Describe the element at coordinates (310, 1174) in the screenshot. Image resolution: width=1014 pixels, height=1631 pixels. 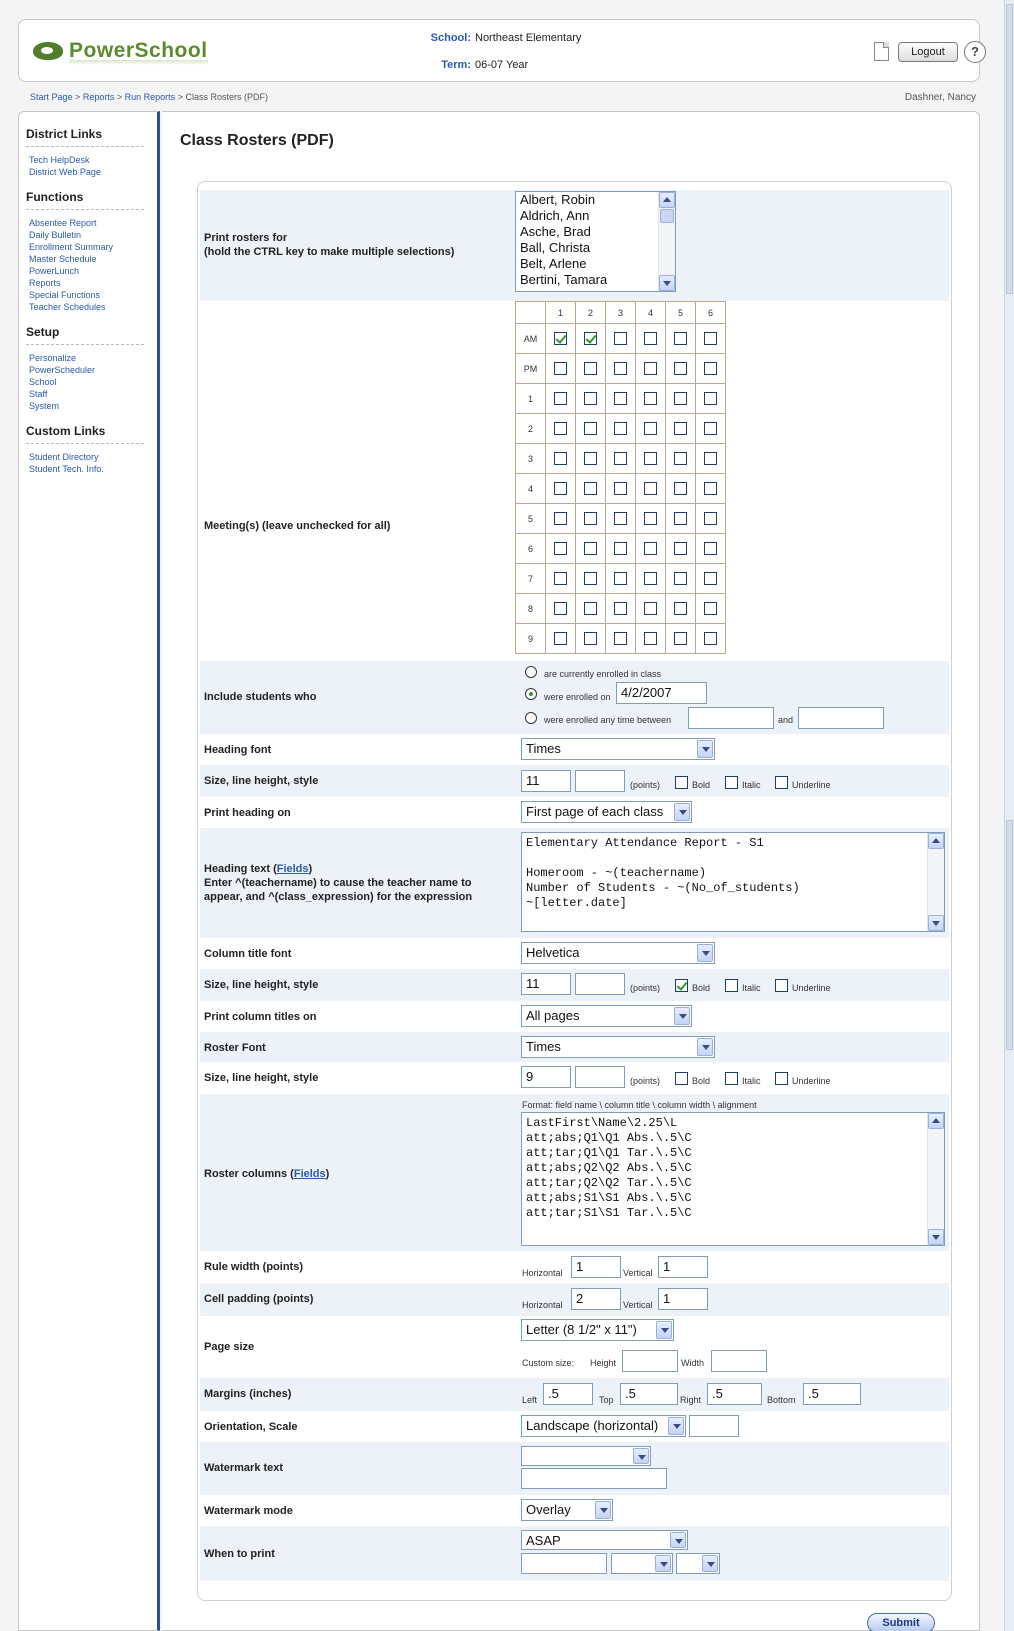
I see `roster-fields-link: Fields` at that location.